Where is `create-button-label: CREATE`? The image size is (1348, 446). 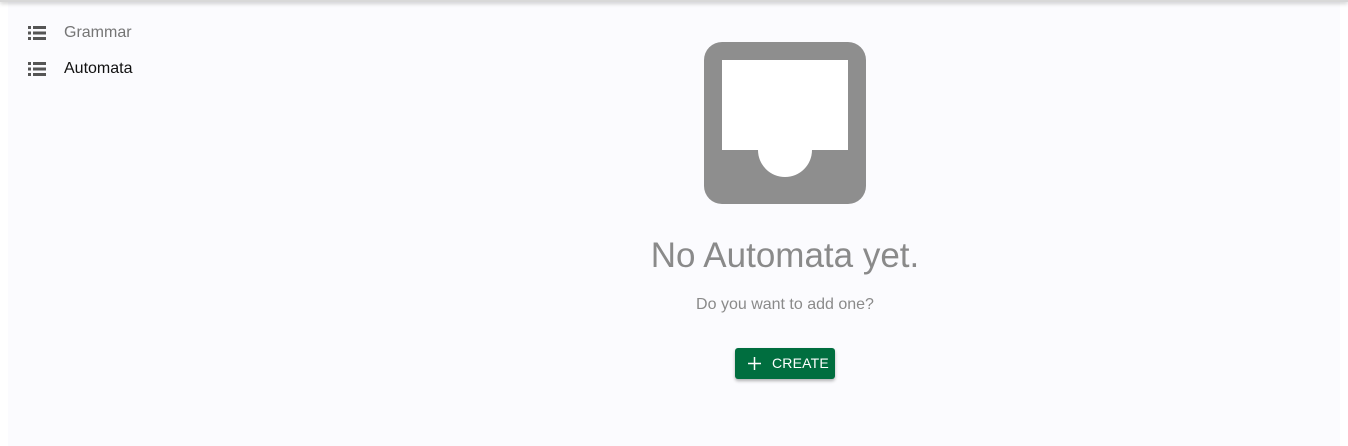 create-button-label: CREATE is located at coordinates (800, 363).